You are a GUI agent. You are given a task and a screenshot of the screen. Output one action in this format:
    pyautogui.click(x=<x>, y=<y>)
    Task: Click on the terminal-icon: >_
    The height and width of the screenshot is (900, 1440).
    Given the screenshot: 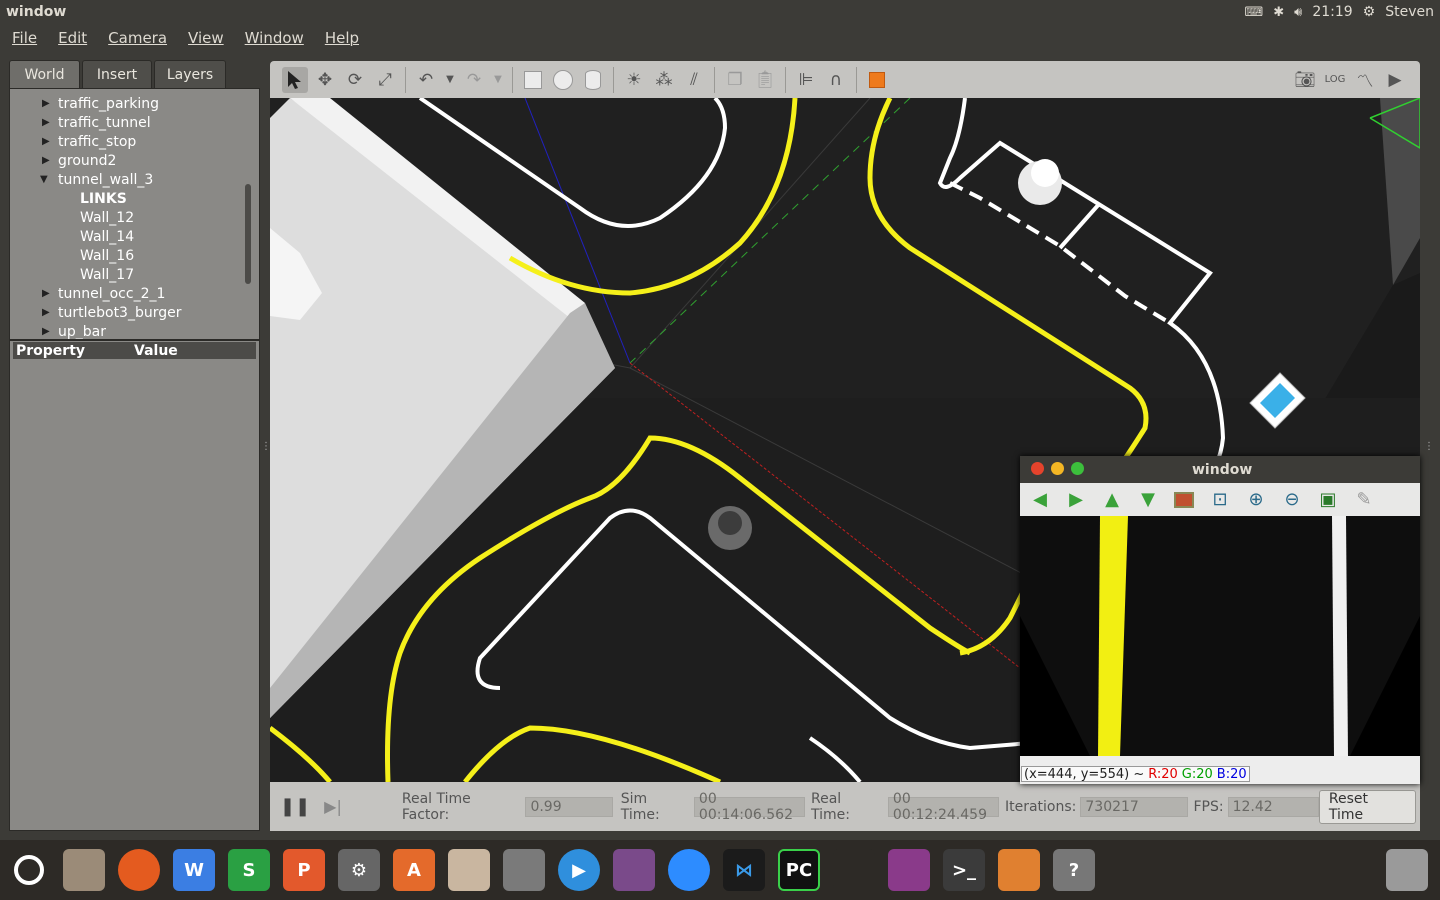 What is the action you would take?
    pyautogui.click(x=964, y=870)
    